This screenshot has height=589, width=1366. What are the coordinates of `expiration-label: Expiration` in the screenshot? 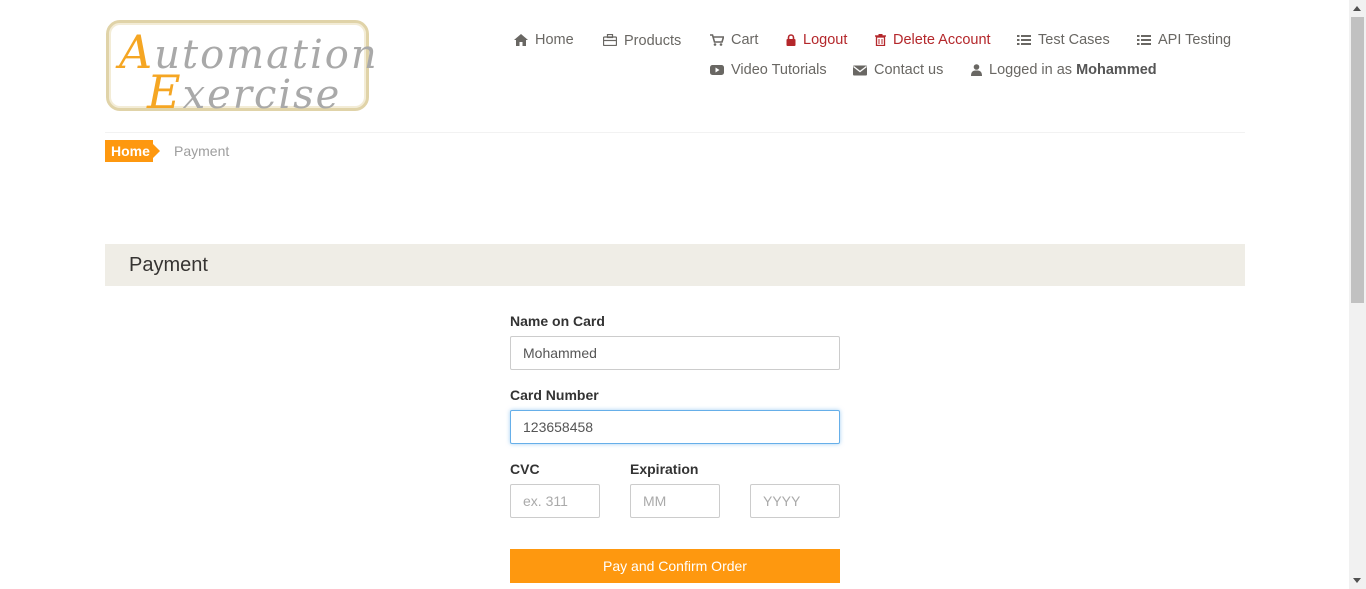 It's located at (664, 469).